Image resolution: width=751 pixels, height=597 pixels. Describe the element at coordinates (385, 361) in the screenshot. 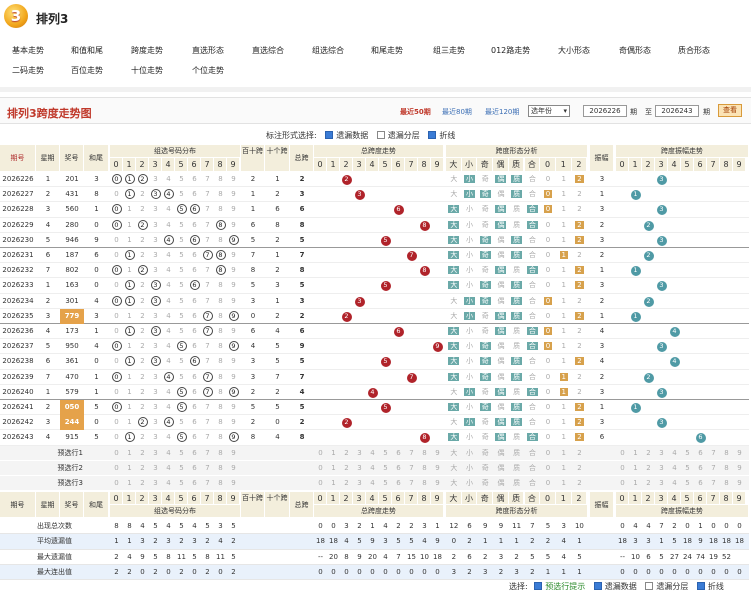

I see `: 5` at that location.